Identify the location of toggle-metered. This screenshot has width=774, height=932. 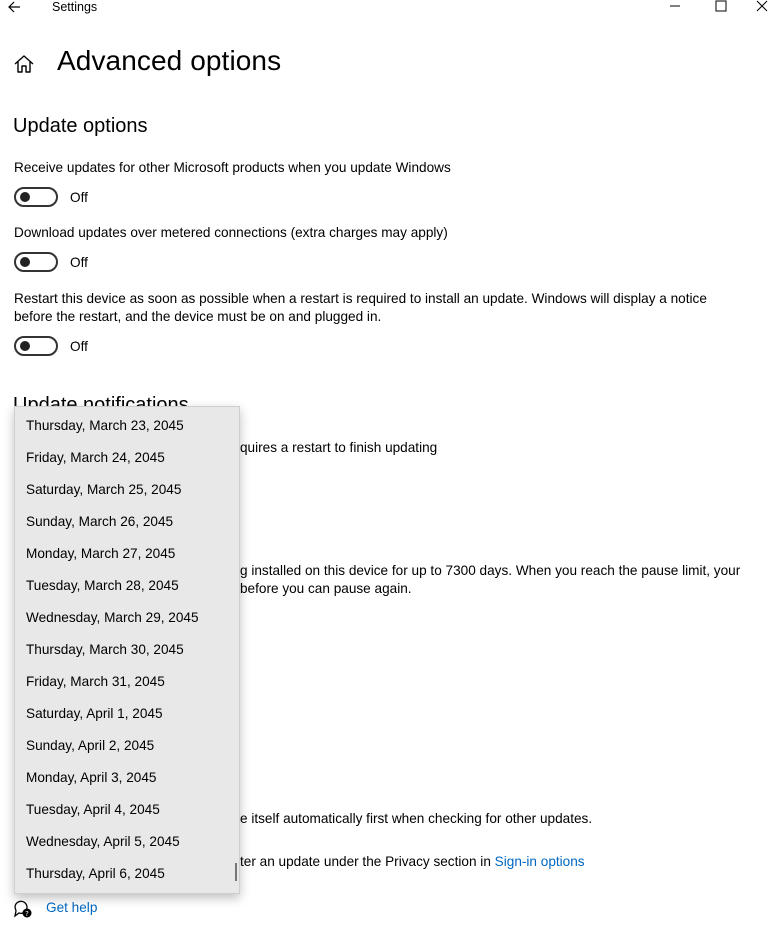
(36, 262).